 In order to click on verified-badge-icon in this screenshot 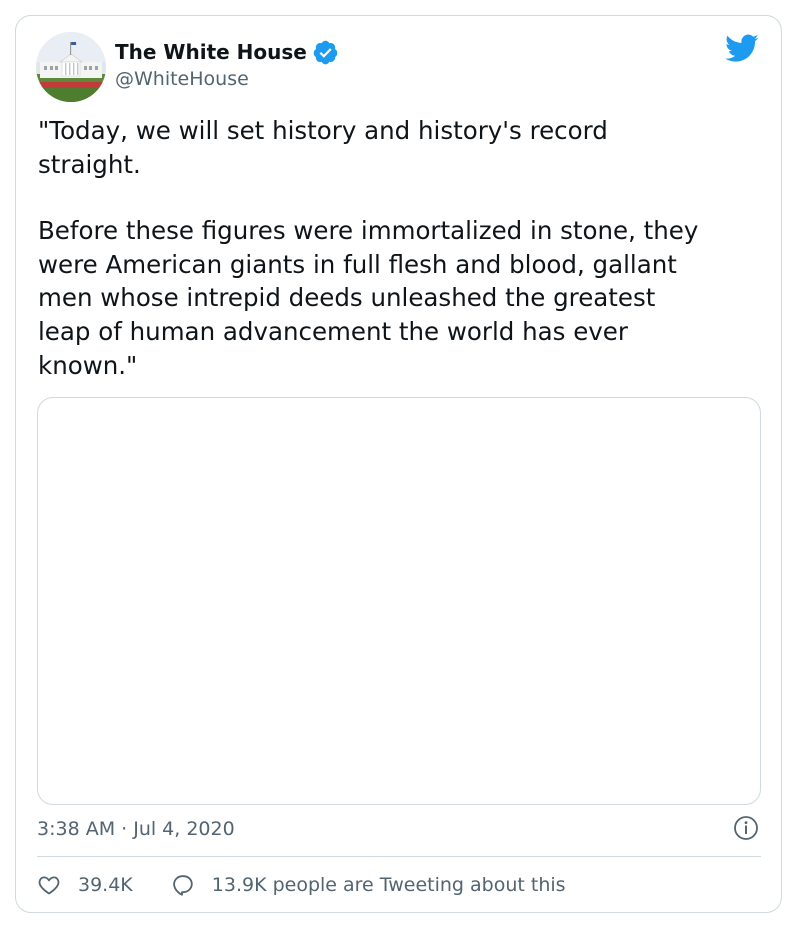, I will do `click(325, 52)`.